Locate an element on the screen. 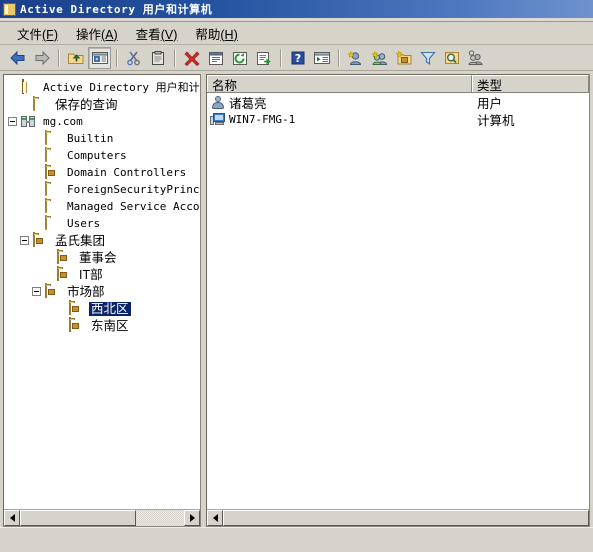 The height and width of the screenshot is (552, 593). find-button is located at coordinates (451, 58).